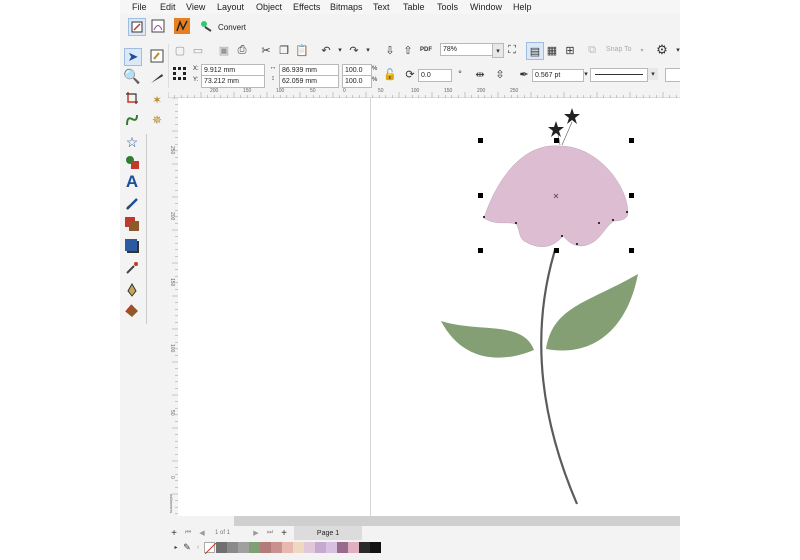 This screenshot has height=560, width=800. What do you see at coordinates (426, 50) in the screenshot?
I see `pdf-icon: PDF` at bounding box center [426, 50].